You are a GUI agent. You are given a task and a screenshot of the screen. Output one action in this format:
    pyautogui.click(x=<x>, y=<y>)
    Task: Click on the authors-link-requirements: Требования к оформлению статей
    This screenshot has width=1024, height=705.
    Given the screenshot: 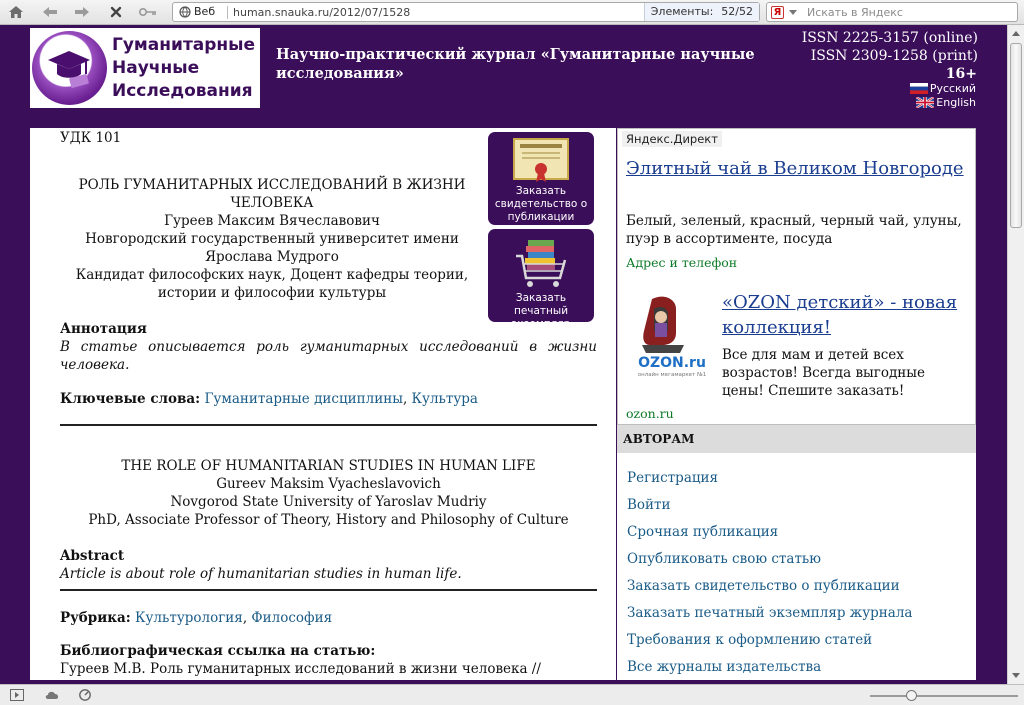 What is the action you would take?
    pyautogui.click(x=769, y=640)
    